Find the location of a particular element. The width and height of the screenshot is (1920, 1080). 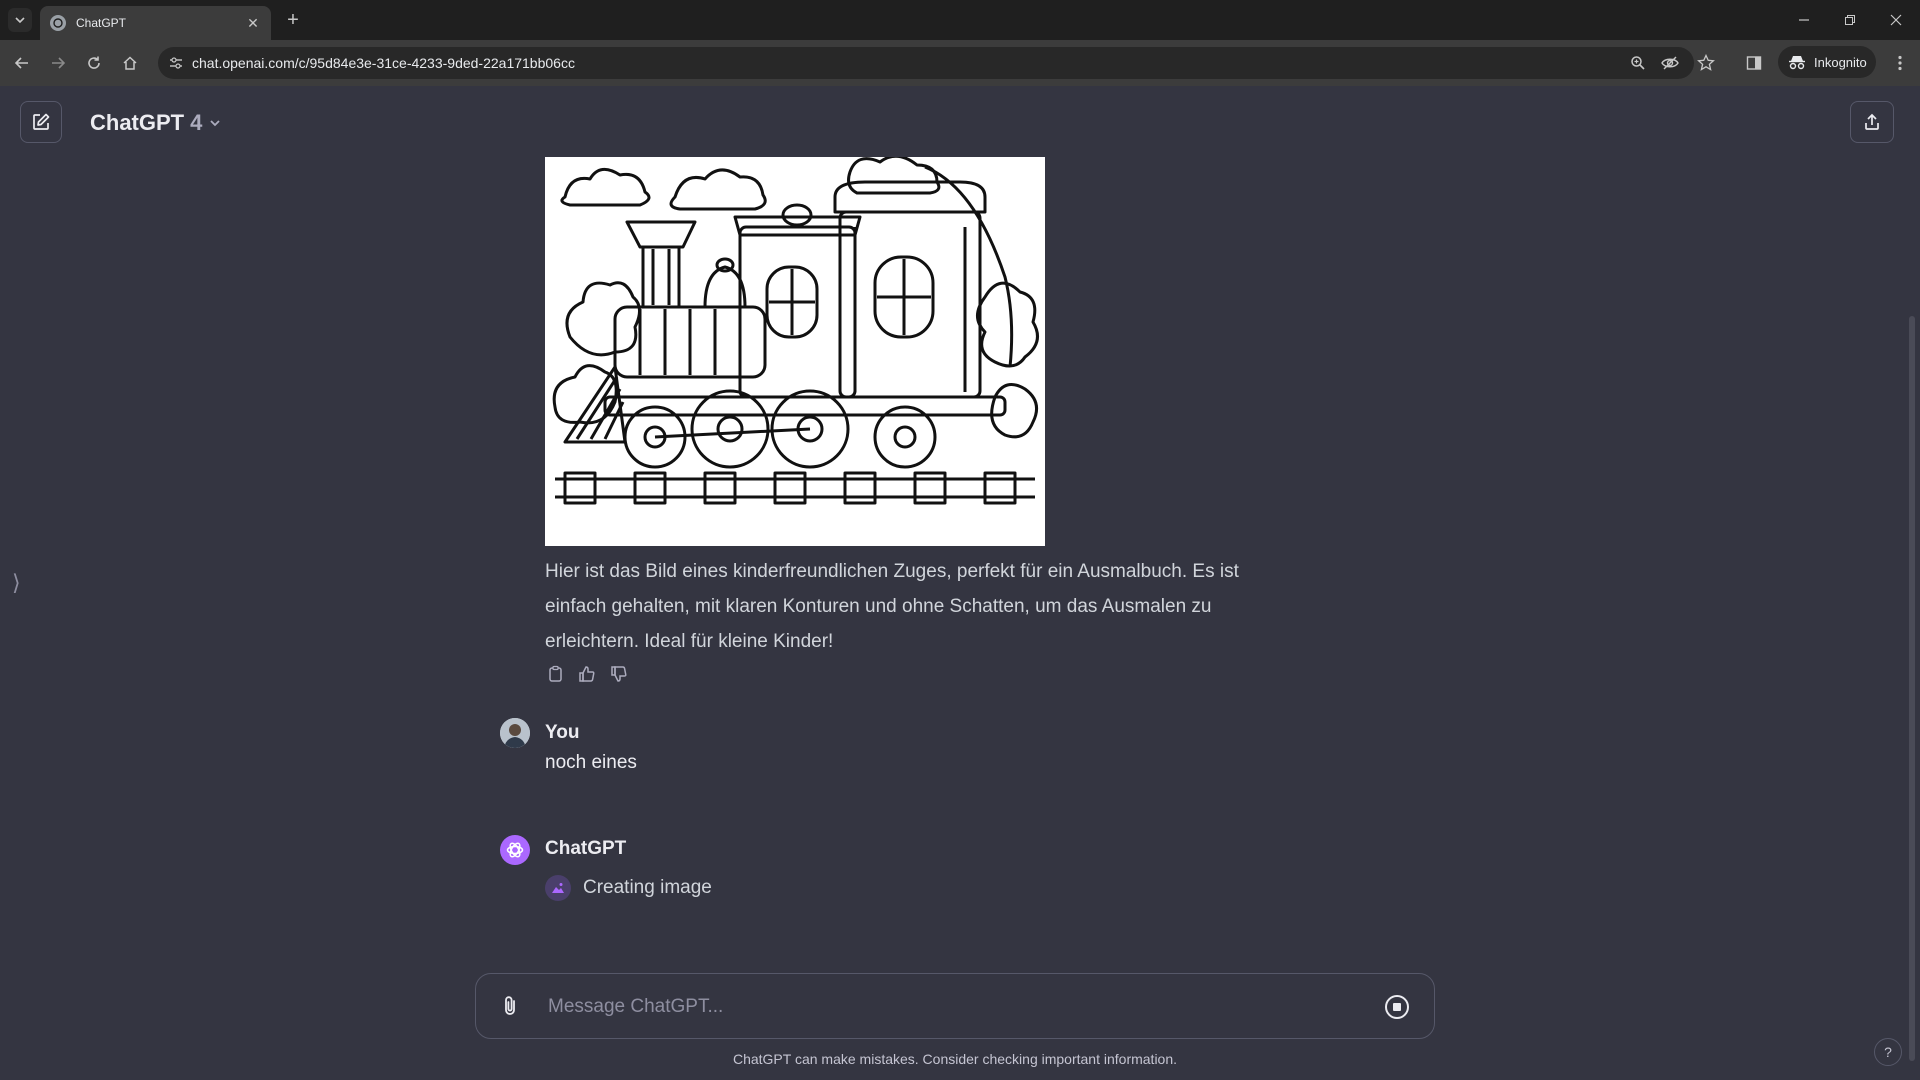

chatgpt-avatar is located at coordinates (515, 850).